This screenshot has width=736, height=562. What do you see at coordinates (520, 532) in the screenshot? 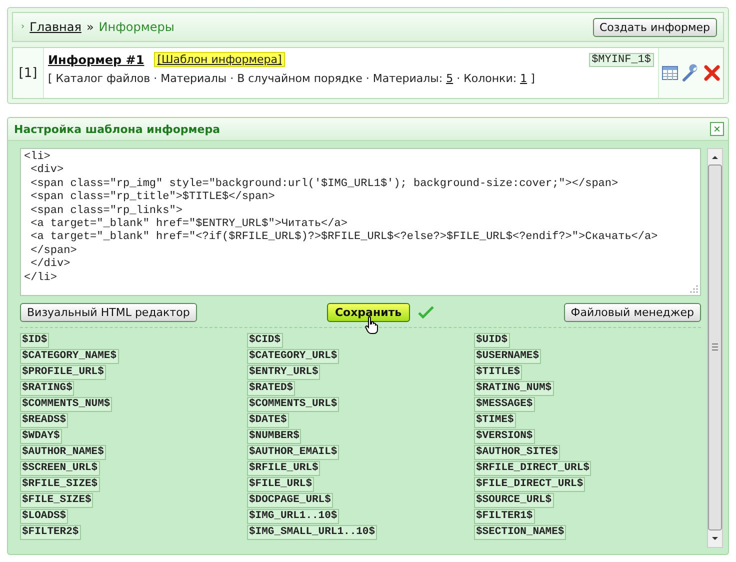
I see `template-variable: $SECTION_NAME$` at bounding box center [520, 532].